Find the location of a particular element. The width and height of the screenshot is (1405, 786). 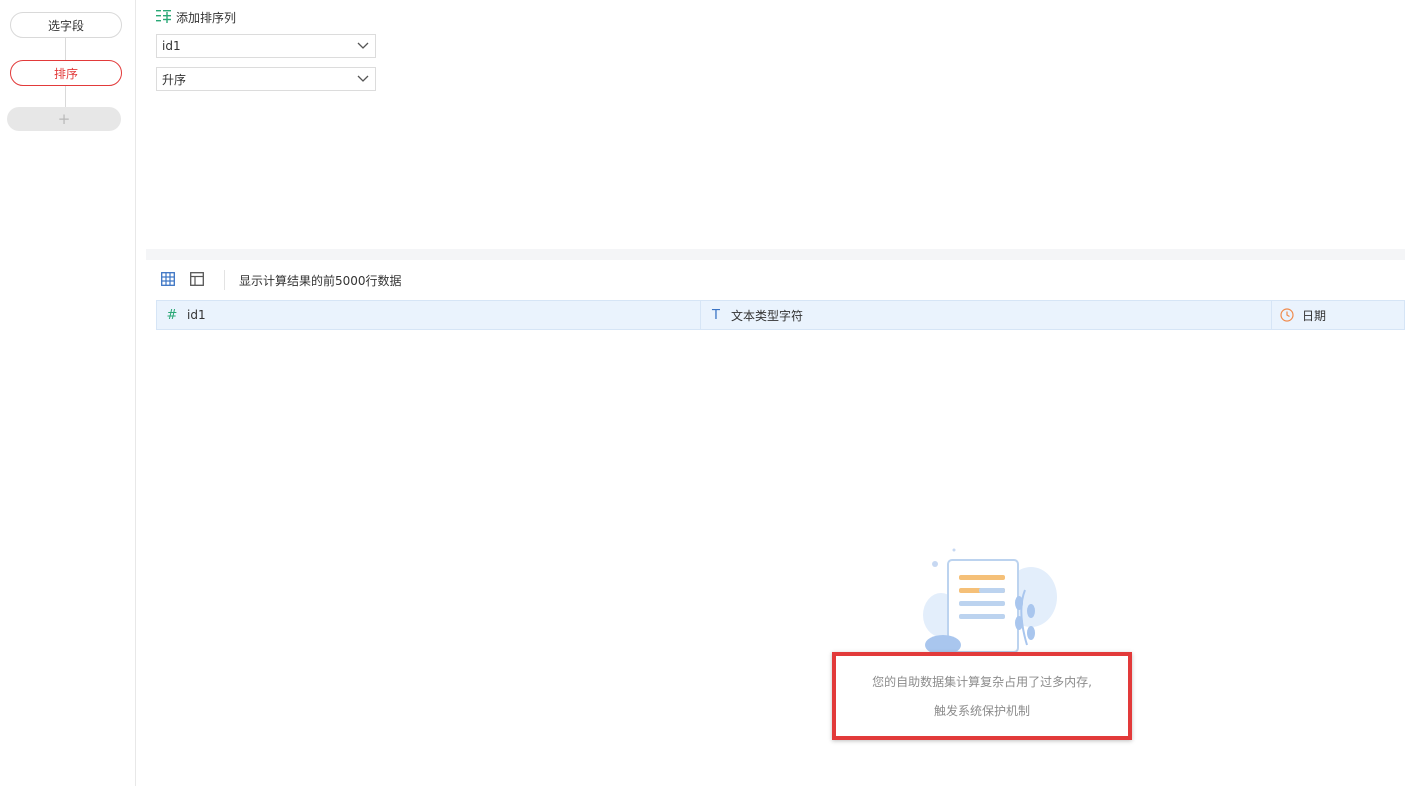

text-type-icon: T is located at coordinates (716, 315).